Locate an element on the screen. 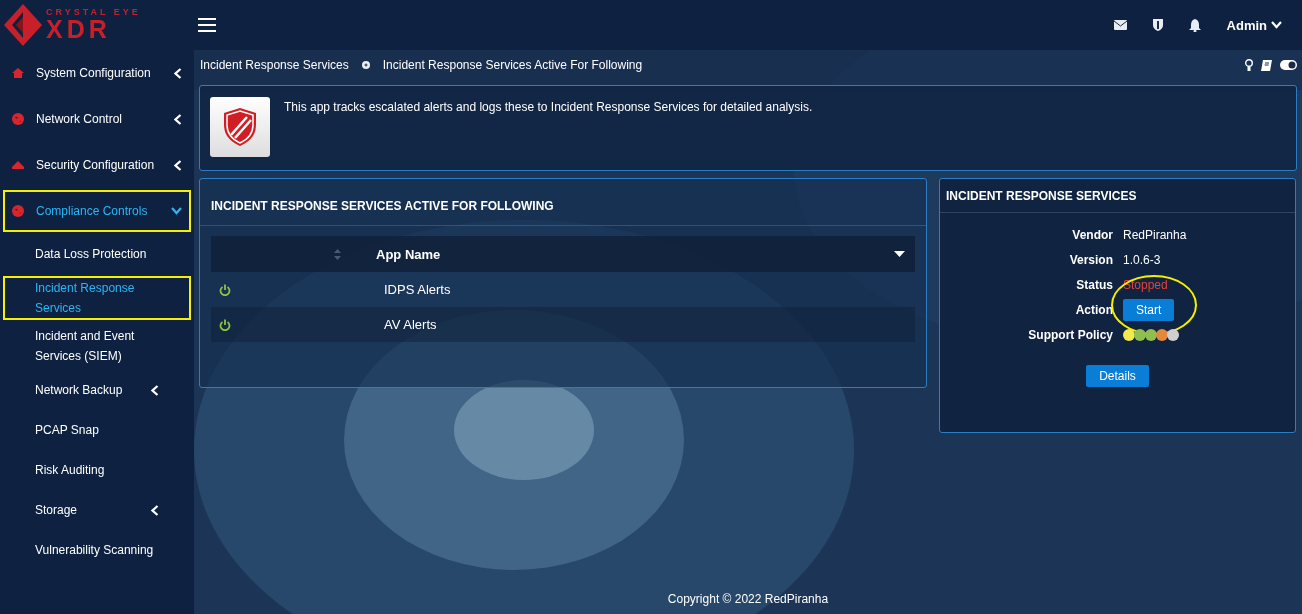 This screenshot has width=1302, height=614. intro-text: This app tracks escalated alerts and logs these to Incident Response Services for detailed analysis. is located at coordinates (548, 108).